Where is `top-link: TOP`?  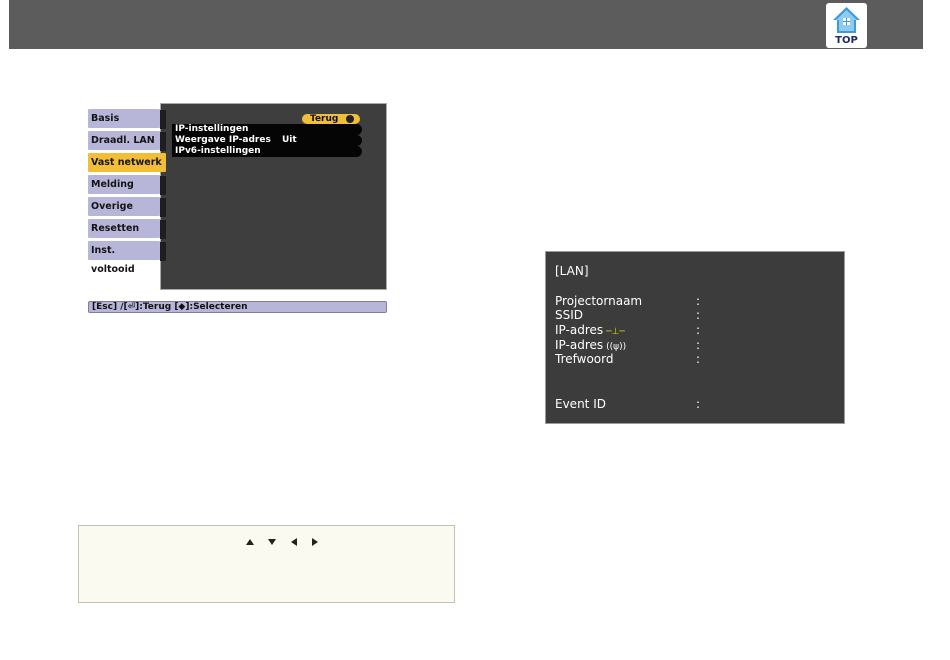
top-link: TOP is located at coordinates (846, 25).